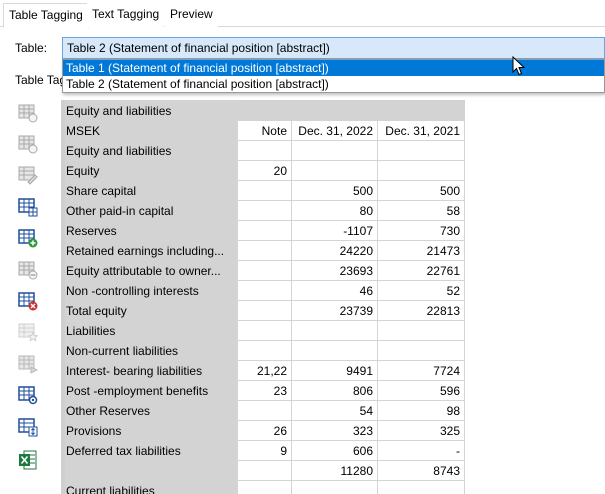  What do you see at coordinates (264, 390) in the screenshot?
I see `table-cell: 23` at bounding box center [264, 390].